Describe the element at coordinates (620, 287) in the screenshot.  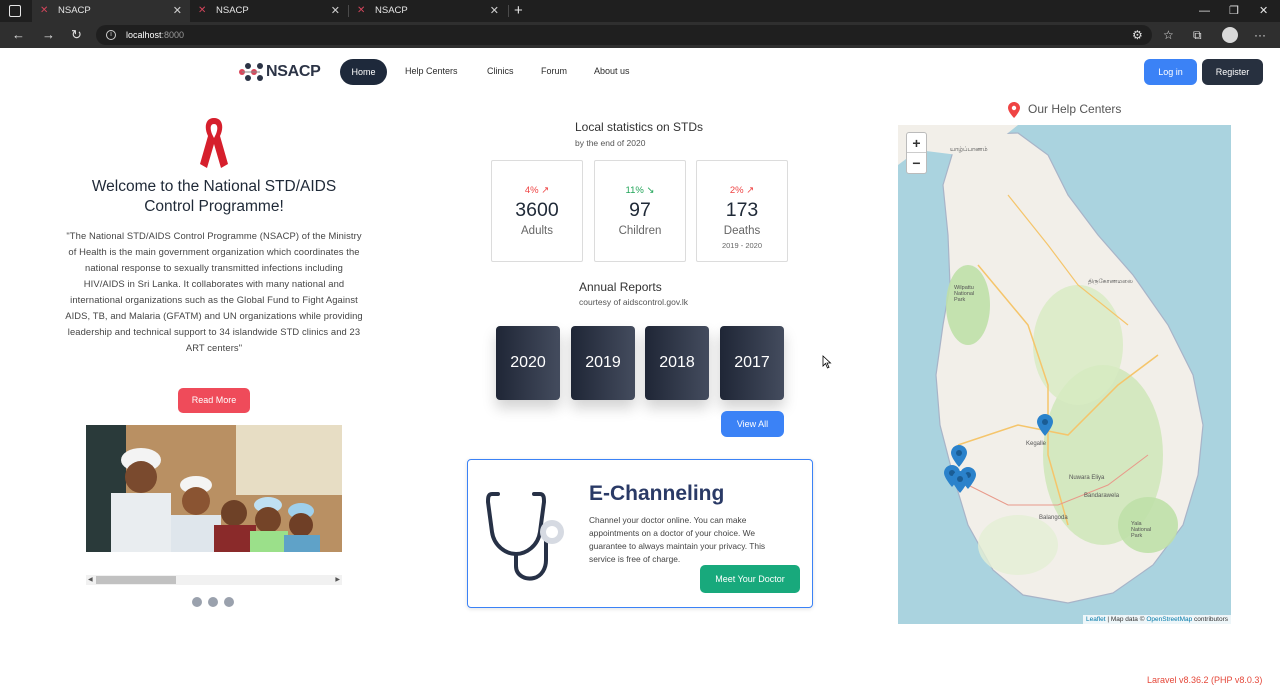
I see `reports-title: Annual Reports` at that location.